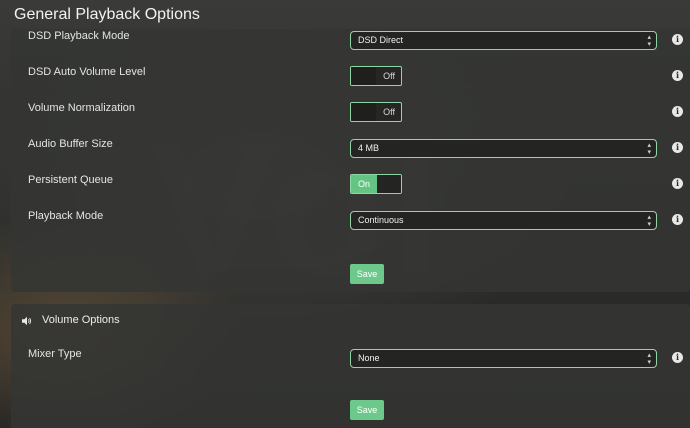  I want to click on setting-row-dsd-playback-mode: DSD Playback Mode DSD Direct ▴ ▾ i, so click(350, 42).